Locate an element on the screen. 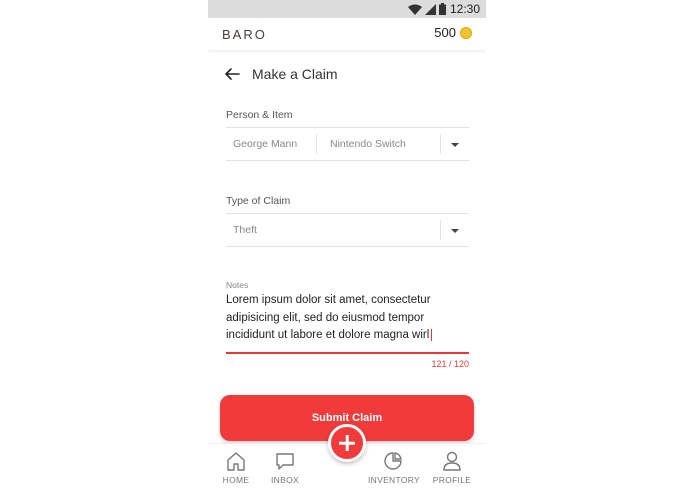  coin-balance: 500 is located at coordinates (453, 32).